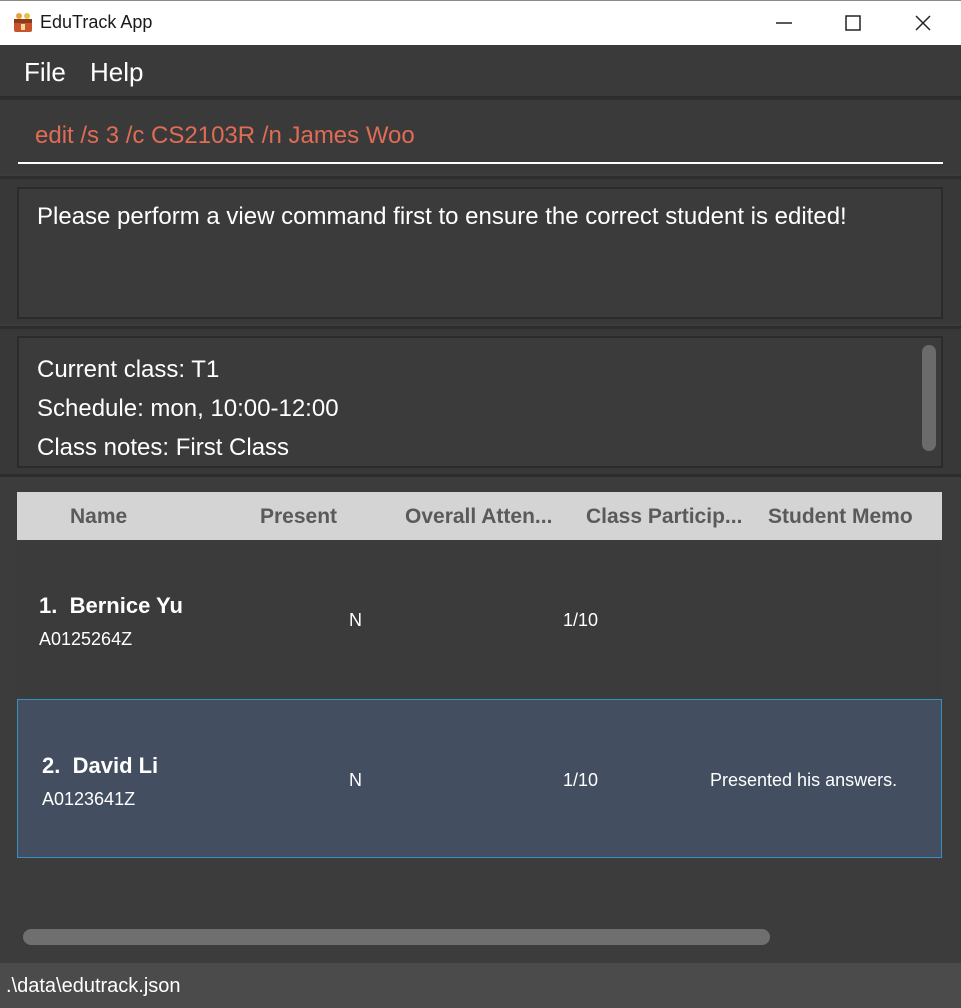 This screenshot has height=1008, width=961. I want to click on command-pane: edit /s 3 /c CS2103R /n James Woo, so click(480, 136).